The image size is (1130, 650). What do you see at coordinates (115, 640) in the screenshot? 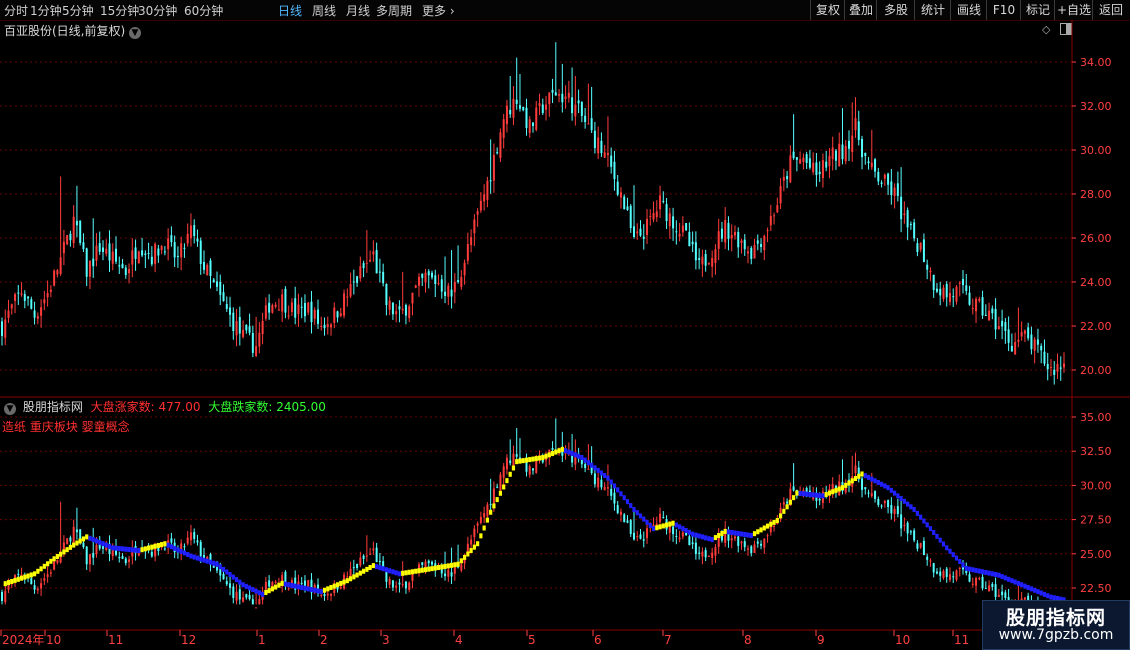
I see `time-tick-label: 11` at bounding box center [115, 640].